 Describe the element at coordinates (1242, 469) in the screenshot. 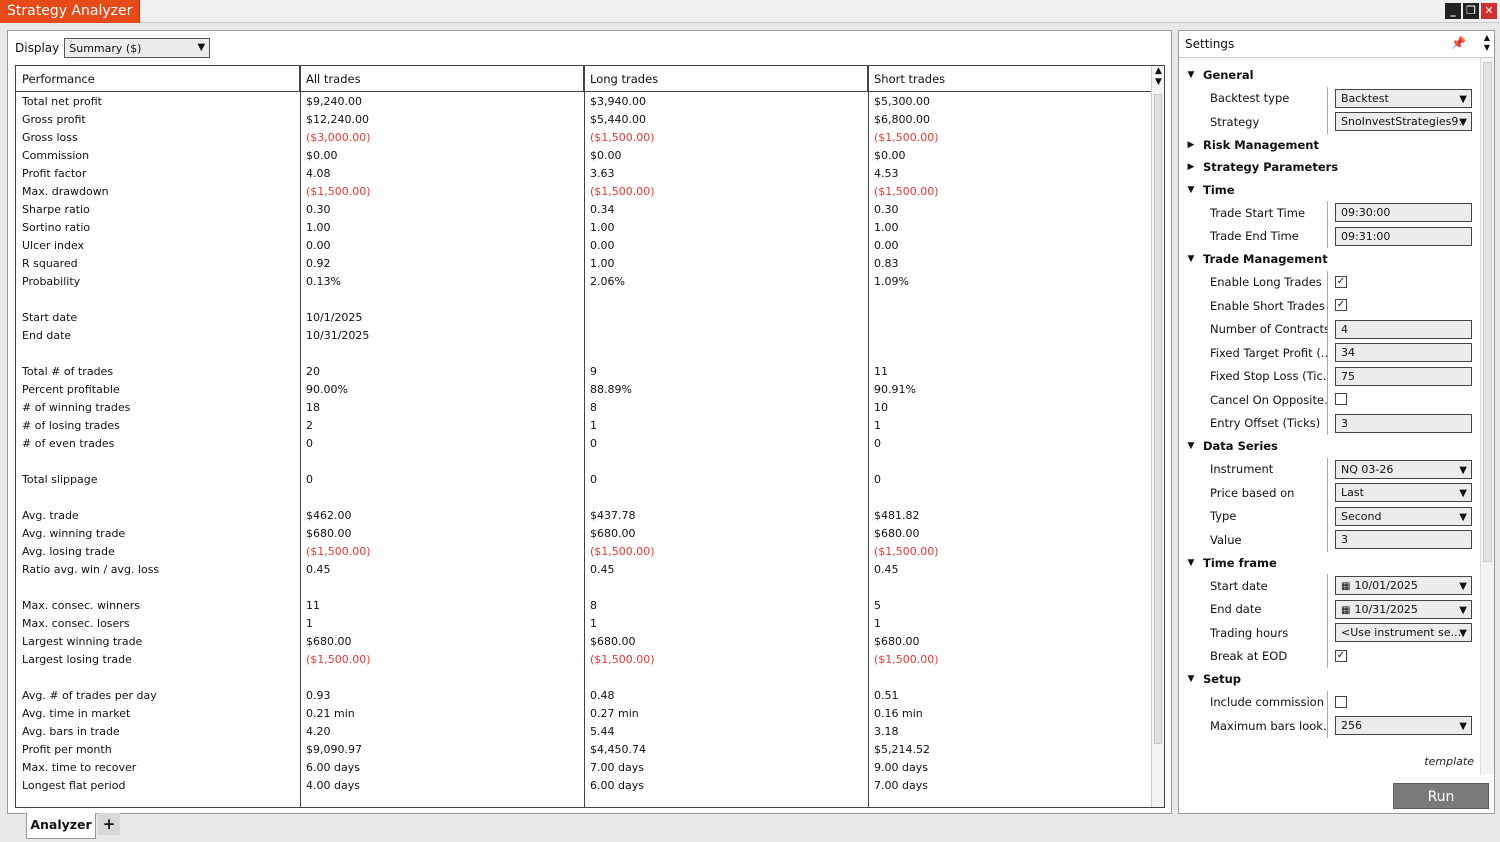

I see `property-label: Instrument` at that location.